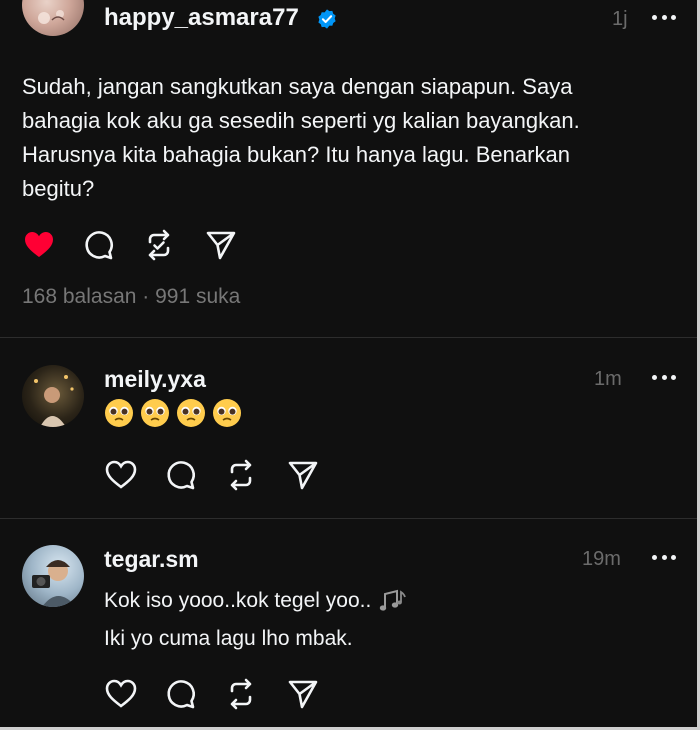 This screenshot has height=730, width=700. What do you see at coordinates (201, 18) in the screenshot?
I see `post-username: happy_asmara77` at bounding box center [201, 18].